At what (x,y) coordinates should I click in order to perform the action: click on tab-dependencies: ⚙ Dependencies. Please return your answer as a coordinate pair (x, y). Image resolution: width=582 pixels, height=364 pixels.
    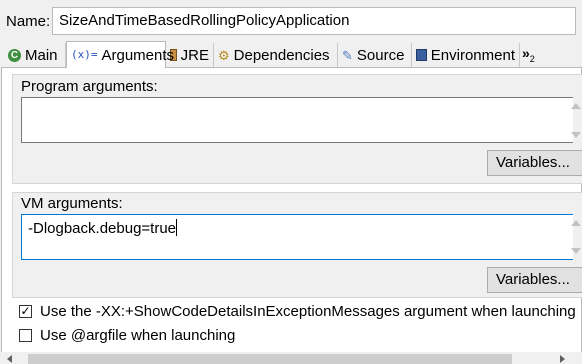
    Looking at the image, I should click on (276, 55).